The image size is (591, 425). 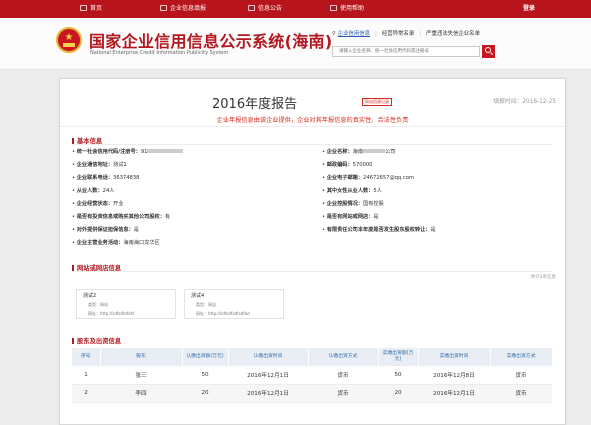 I want to click on divider, so click(x=312, y=126).